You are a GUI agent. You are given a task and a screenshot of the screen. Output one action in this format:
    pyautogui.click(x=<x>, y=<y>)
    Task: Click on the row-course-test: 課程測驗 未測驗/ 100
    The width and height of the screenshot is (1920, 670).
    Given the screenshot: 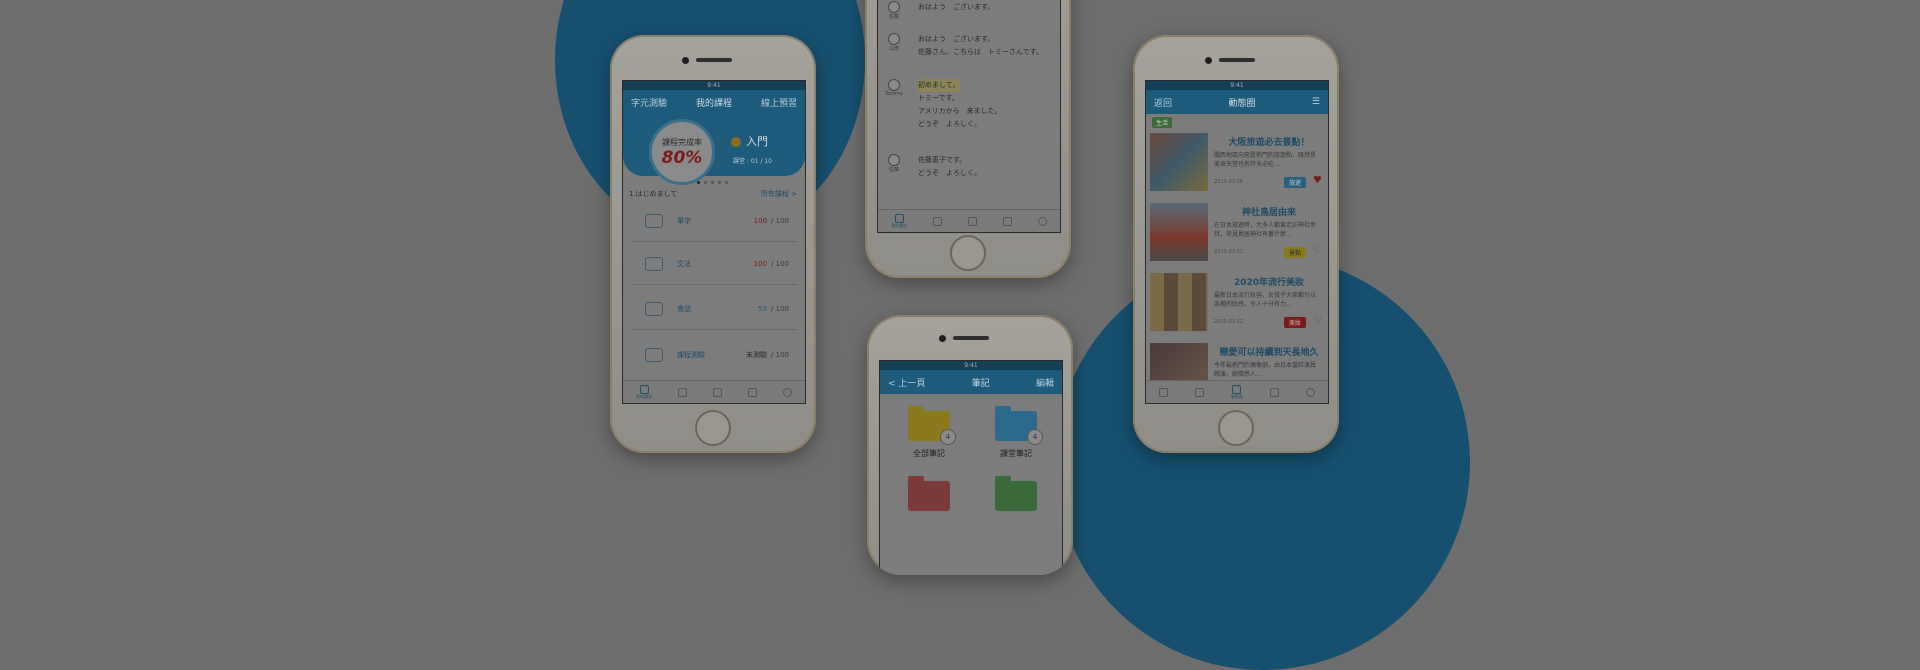 What is the action you would take?
    pyautogui.click(x=714, y=355)
    